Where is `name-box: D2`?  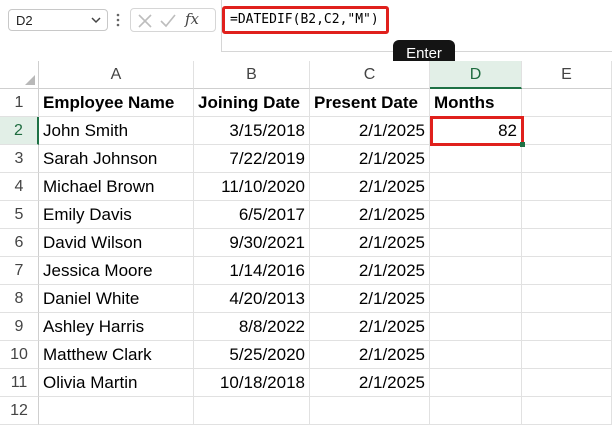
name-box: D2 is located at coordinates (58, 20).